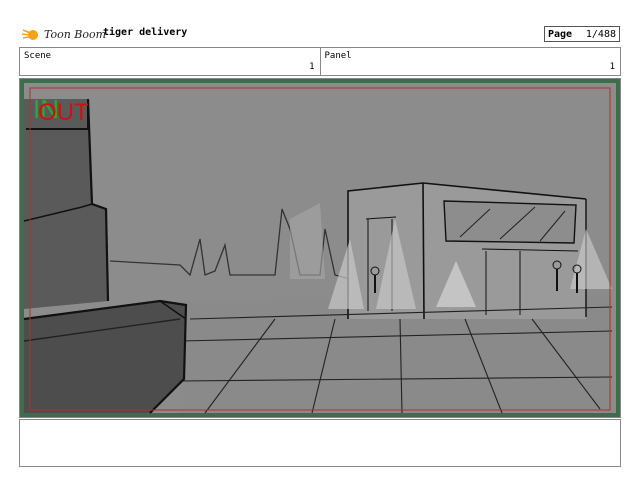  Describe the element at coordinates (338, 56) in the screenshot. I see `panel-label: Panel` at that location.